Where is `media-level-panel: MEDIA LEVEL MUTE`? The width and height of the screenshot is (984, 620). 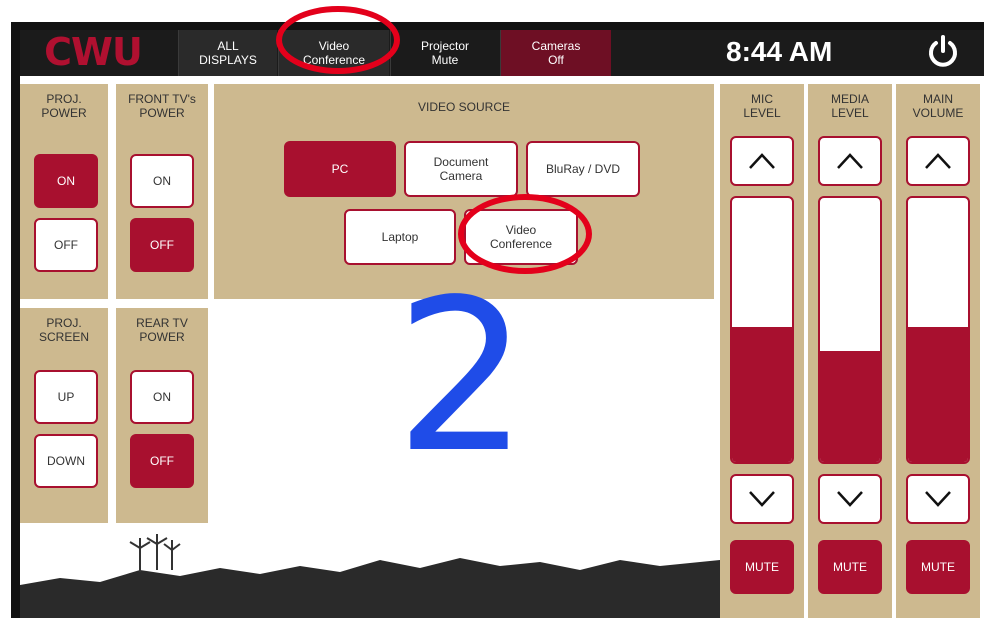
media-level-panel: MEDIA LEVEL MUTE is located at coordinates (850, 351).